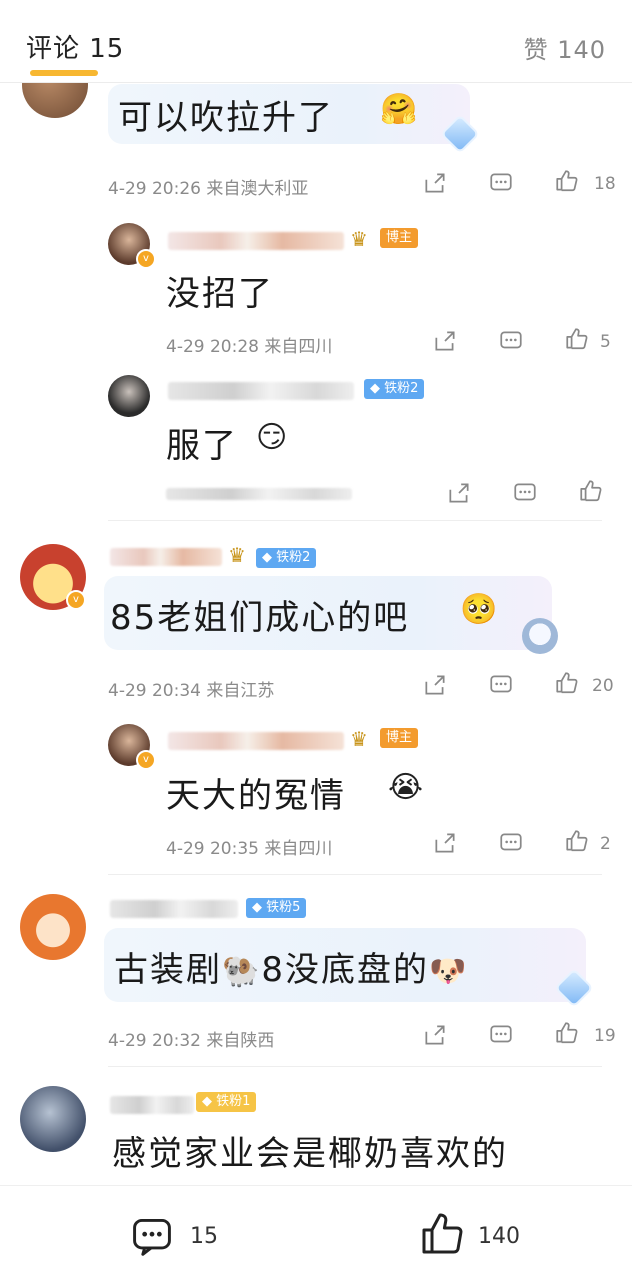  Describe the element at coordinates (316, 1233) in the screenshot. I see `bottom-action-bar: 15 140` at that location.